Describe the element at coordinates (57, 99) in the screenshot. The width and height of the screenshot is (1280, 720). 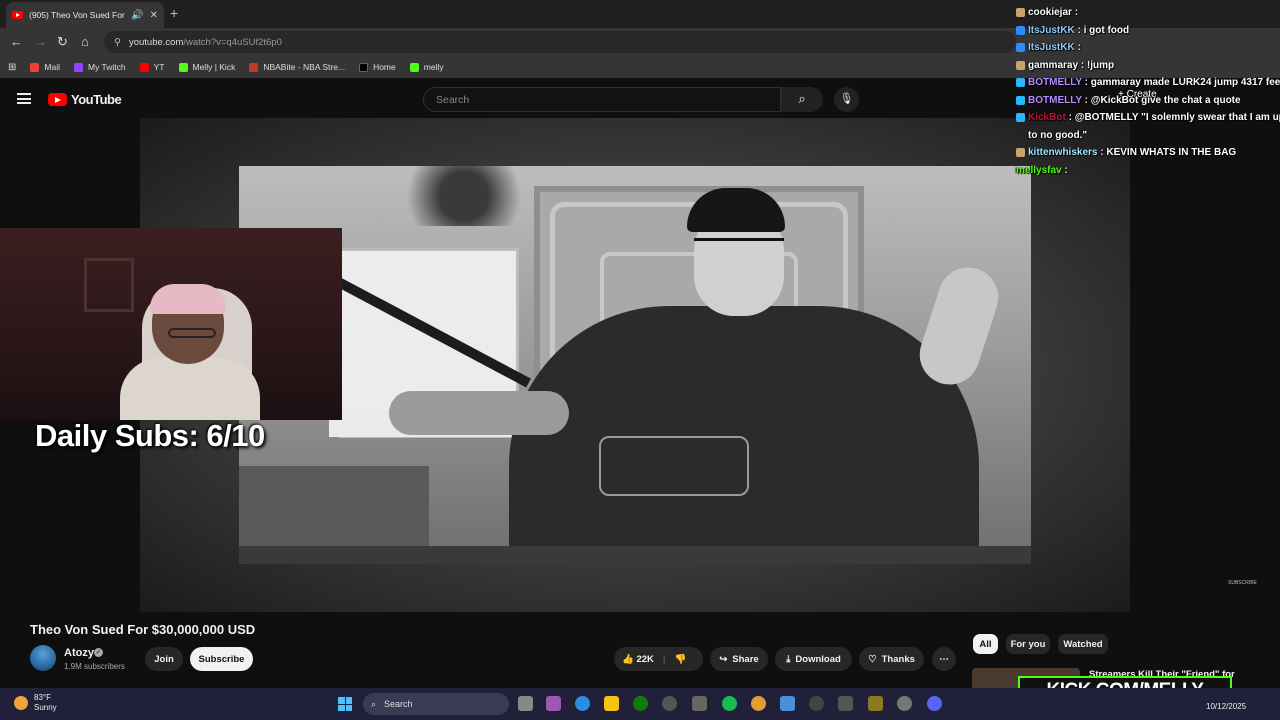
I see `youtube-play-icon` at that location.